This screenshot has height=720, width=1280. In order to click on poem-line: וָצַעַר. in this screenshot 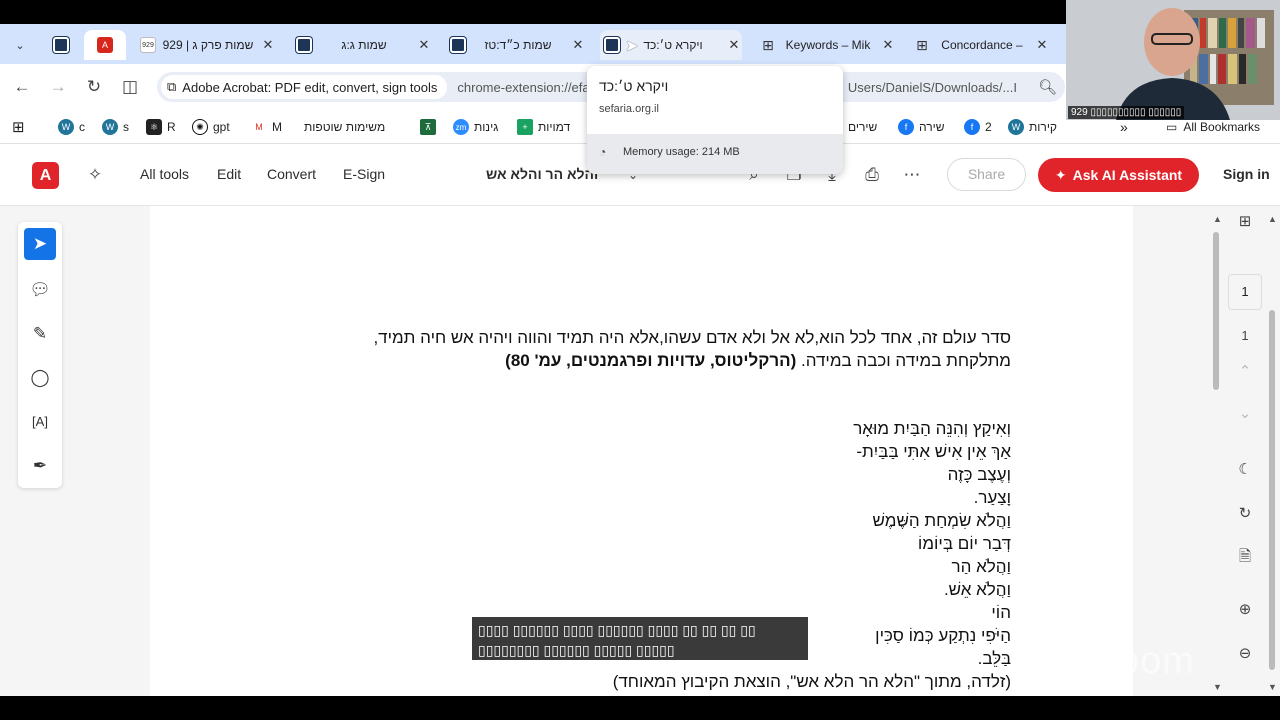, I will do `click(992, 497)`.